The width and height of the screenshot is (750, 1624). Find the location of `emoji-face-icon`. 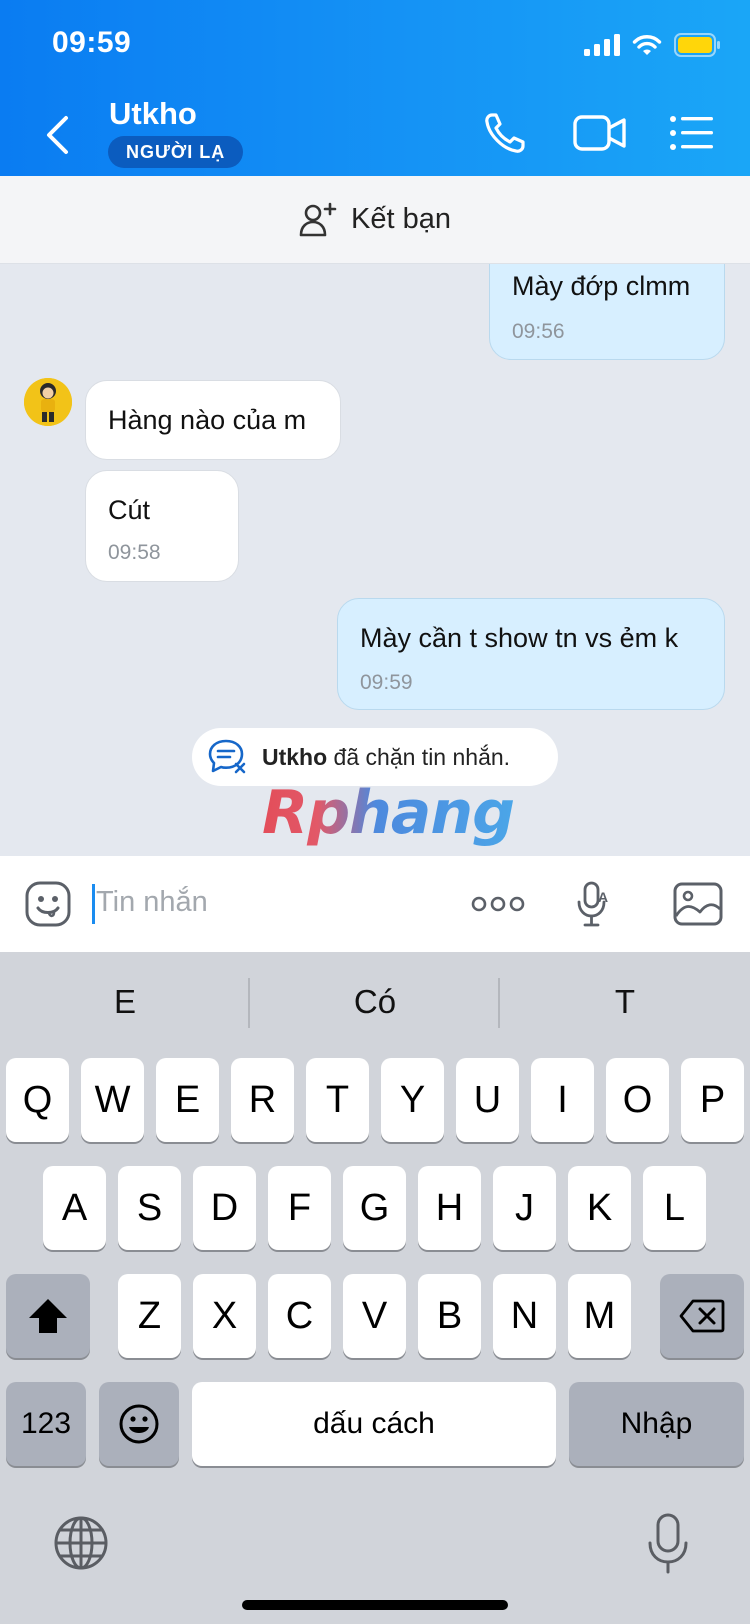

emoji-face-icon is located at coordinates (139, 1424).